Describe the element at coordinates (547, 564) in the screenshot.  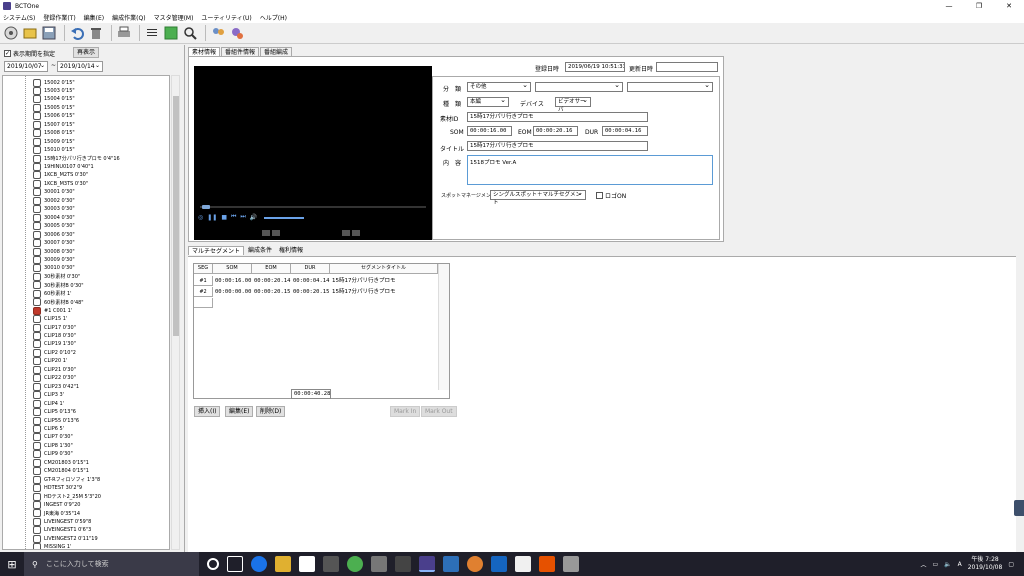
I see `vlc-icon` at that location.